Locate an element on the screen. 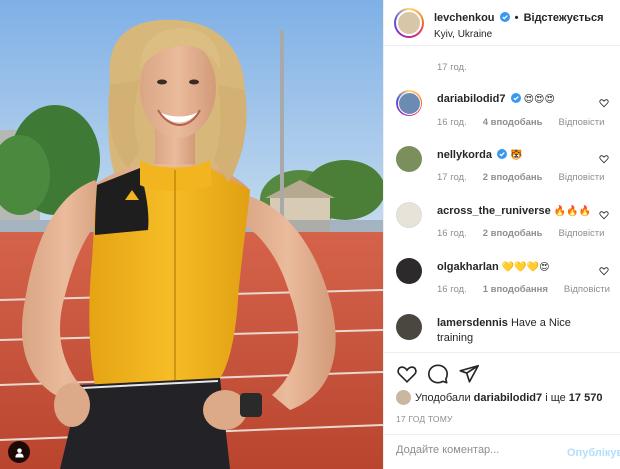 Image resolution: width=620 pixels, height=469 pixels. commenter-username: olgakharlan is located at coordinates (468, 267).